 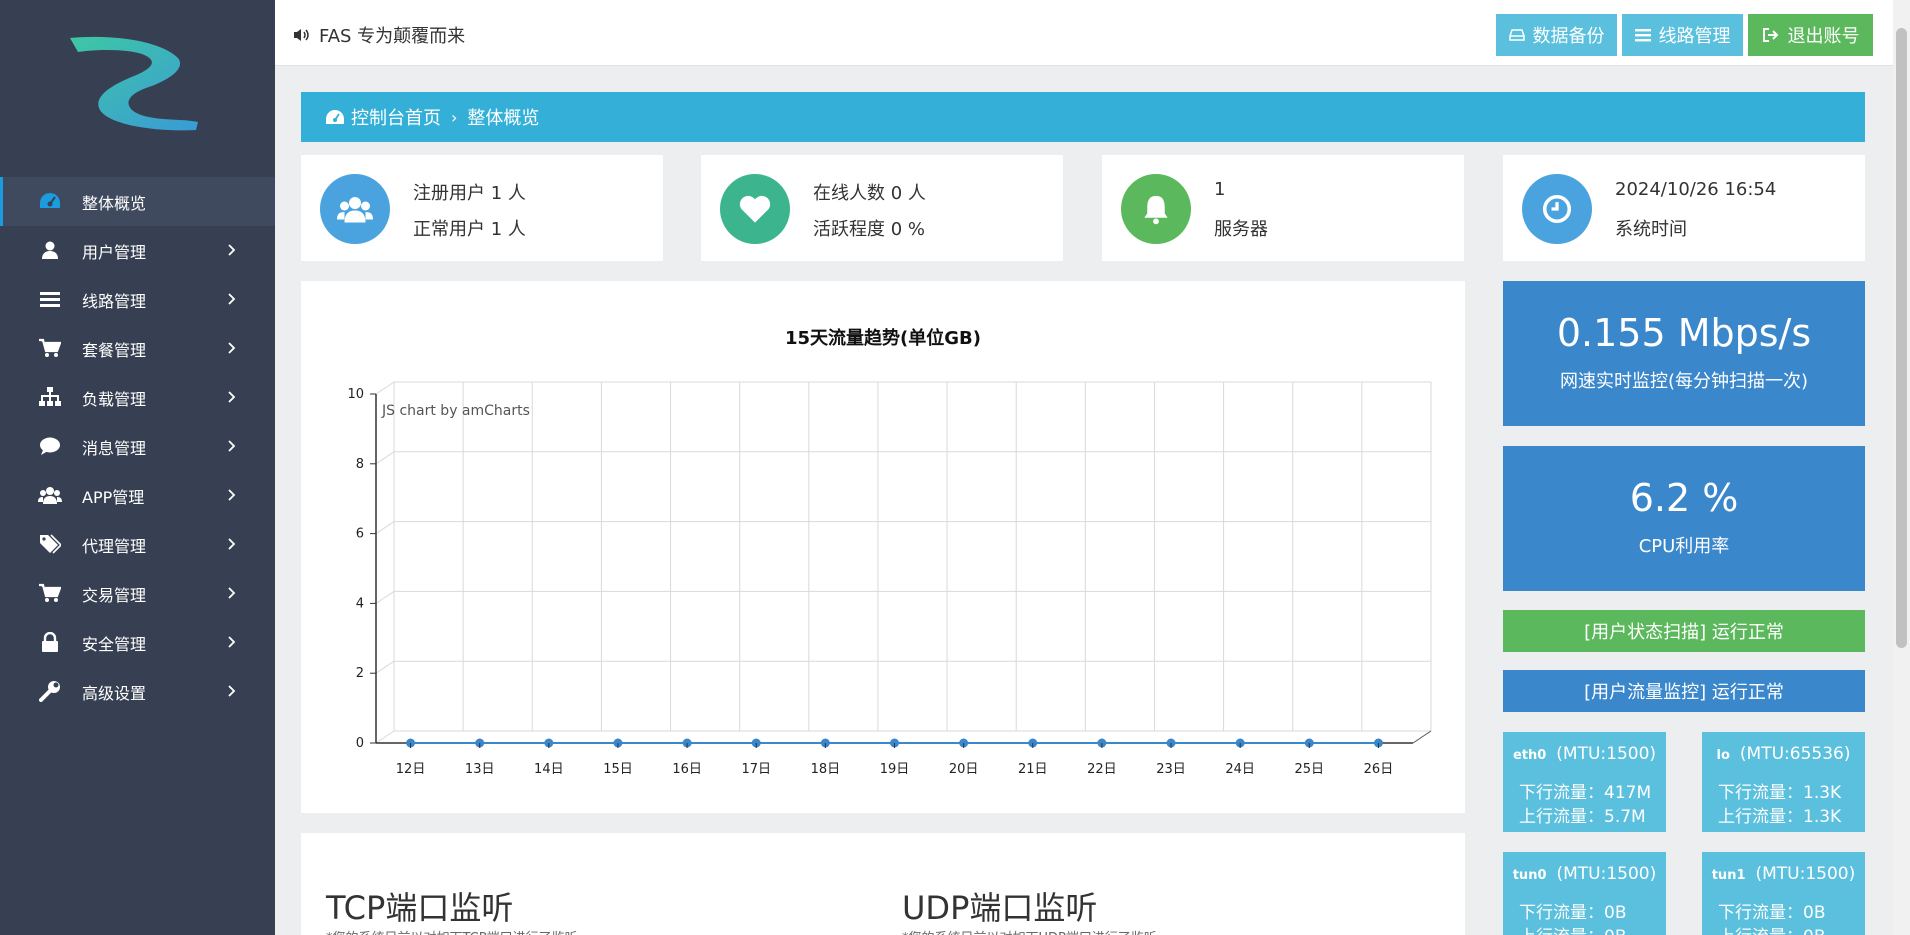 I want to click on users-stat-card: 注册用户 1 人 正常用户 1 人, so click(x=482, y=208).